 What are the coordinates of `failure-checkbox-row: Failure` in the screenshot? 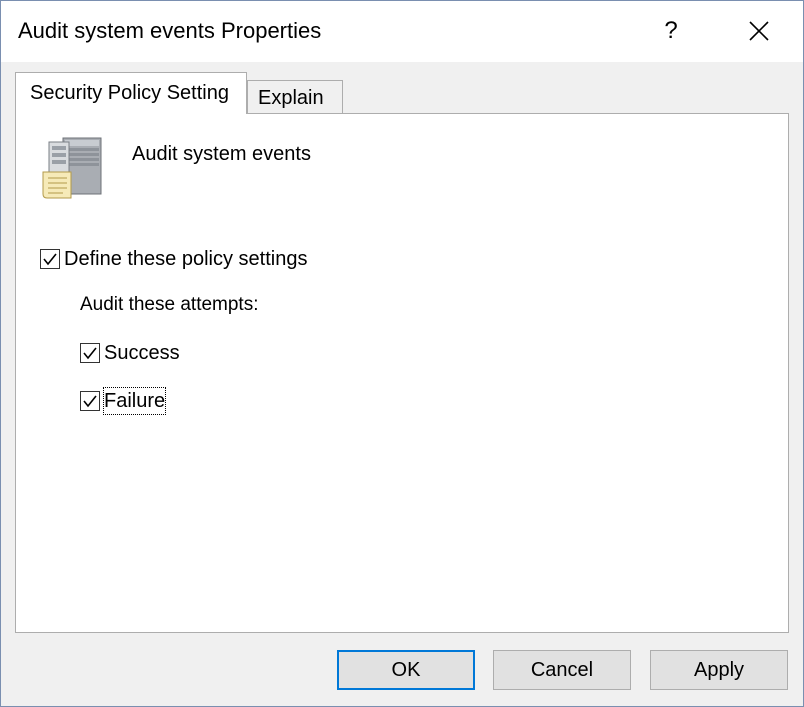 It's located at (123, 401).